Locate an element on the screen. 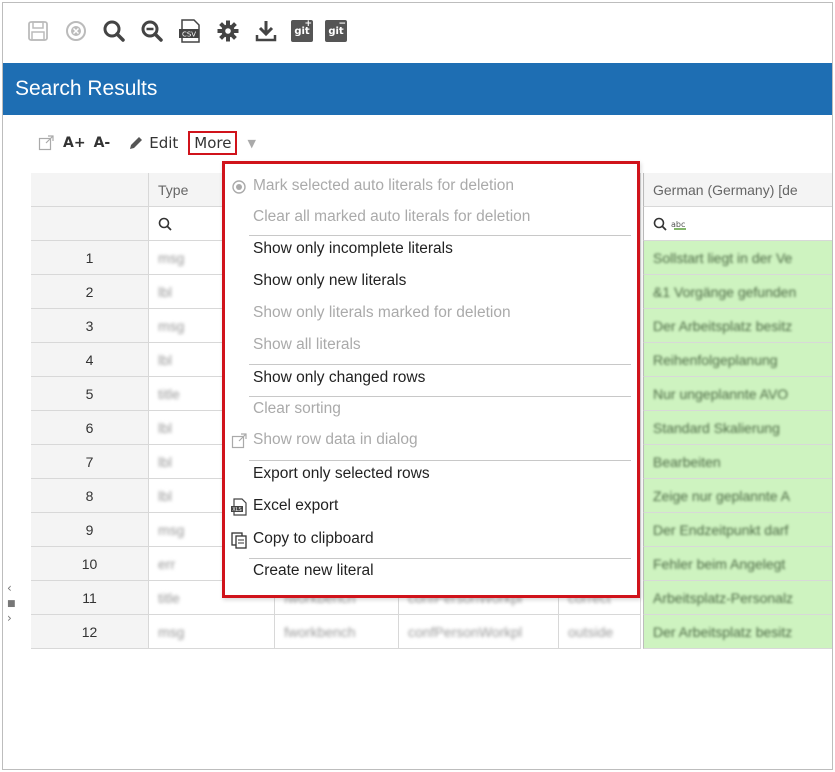  filter-row-number is located at coordinates (90, 224).